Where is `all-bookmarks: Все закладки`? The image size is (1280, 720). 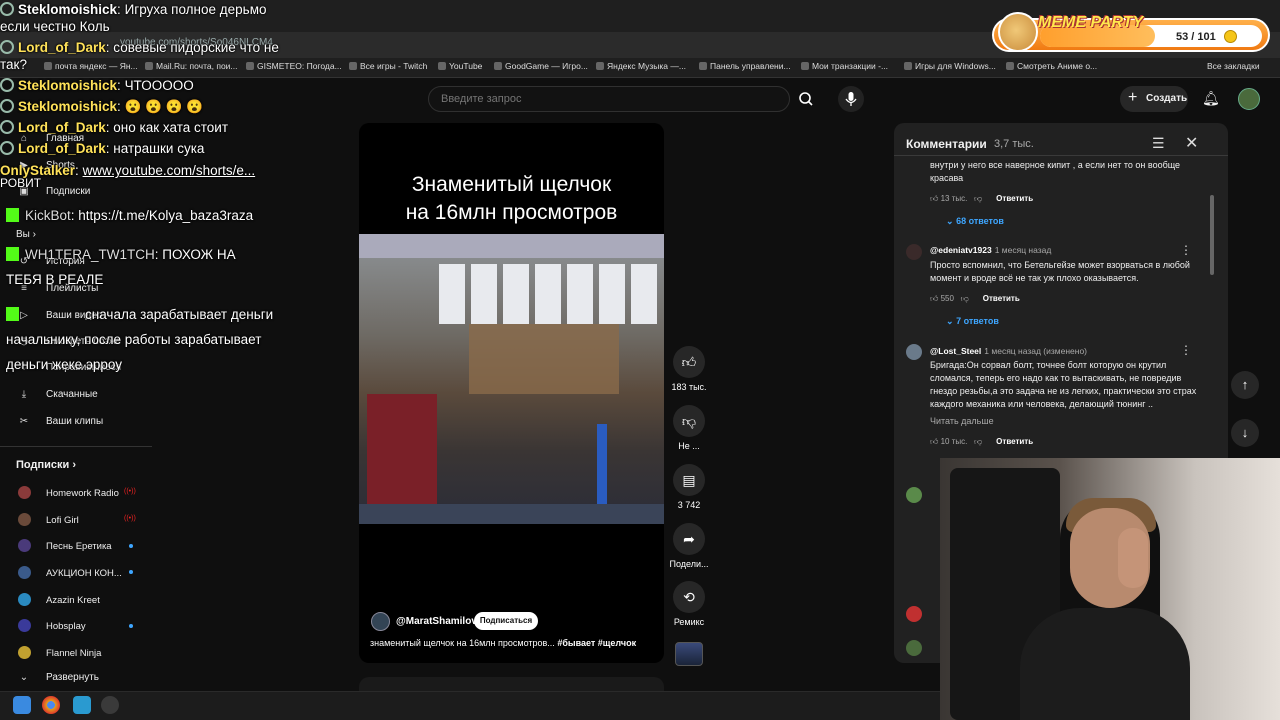 all-bookmarks: Все закладки is located at coordinates (1233, 66).